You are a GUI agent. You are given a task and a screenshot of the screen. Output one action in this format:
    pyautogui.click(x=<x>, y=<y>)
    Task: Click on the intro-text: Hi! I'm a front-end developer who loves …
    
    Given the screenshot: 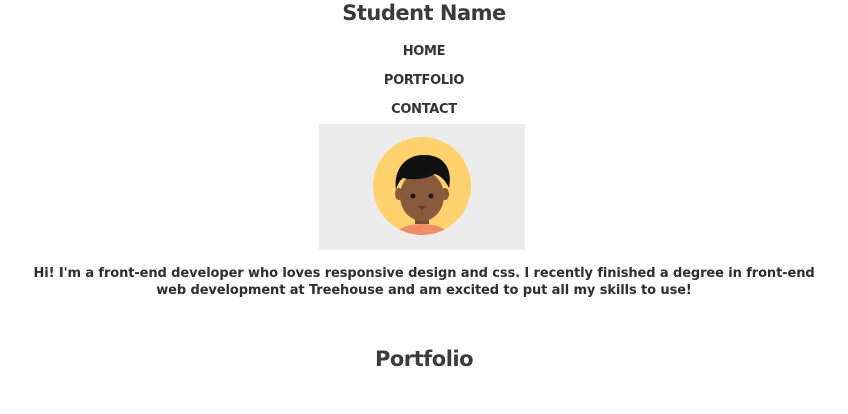 What is the action you would take?
    pyautogui.click(x=424, y=282)
    